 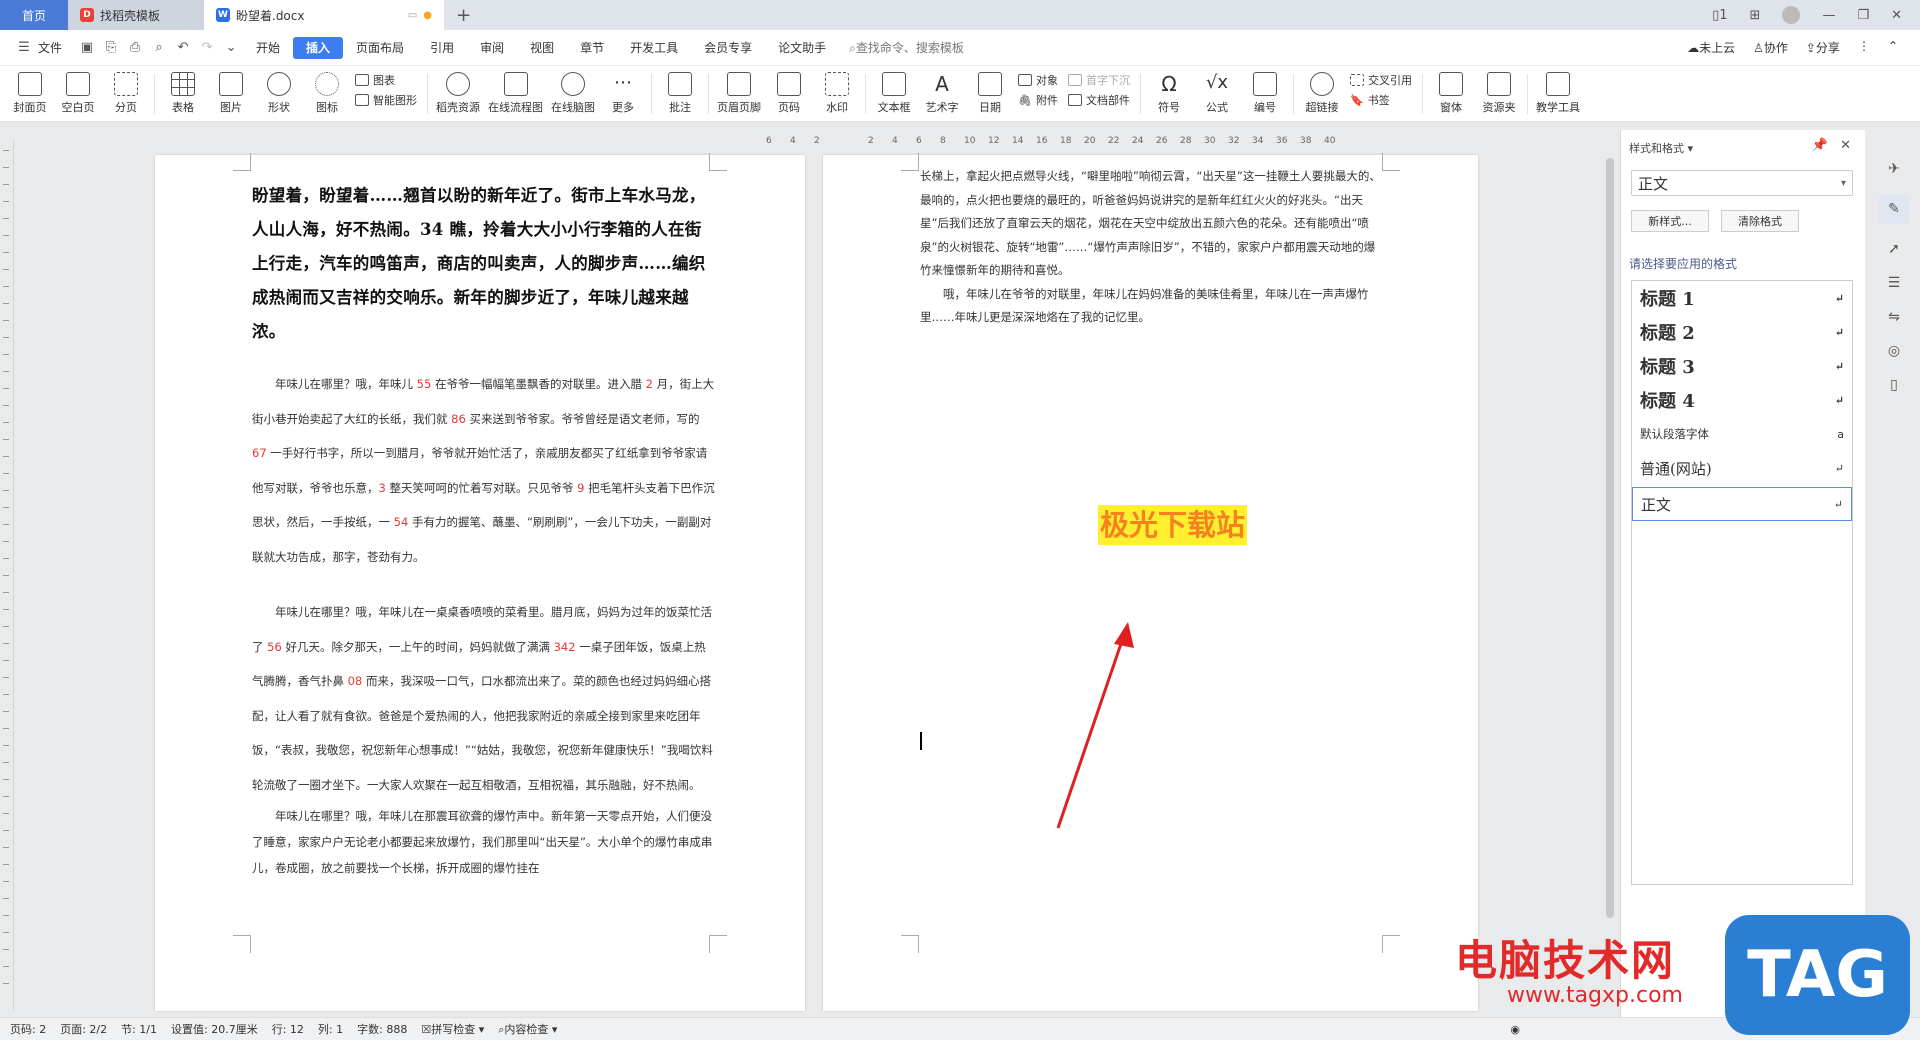 What do you see at coordinates (1381, 100) in the screenshot?
I see `bookmark-button: 🔖 书签` at bounding box center [1381, 100].